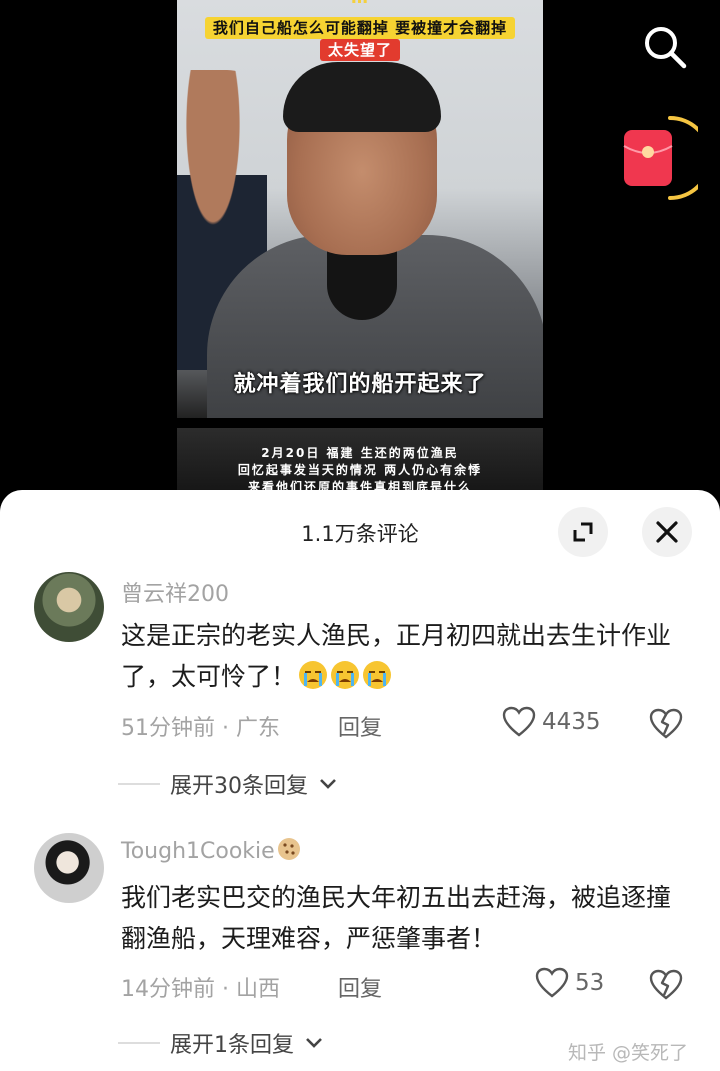  Describe the element at coordinates (569, 983) in the screenshot. I see `like-button: 53` at that location.